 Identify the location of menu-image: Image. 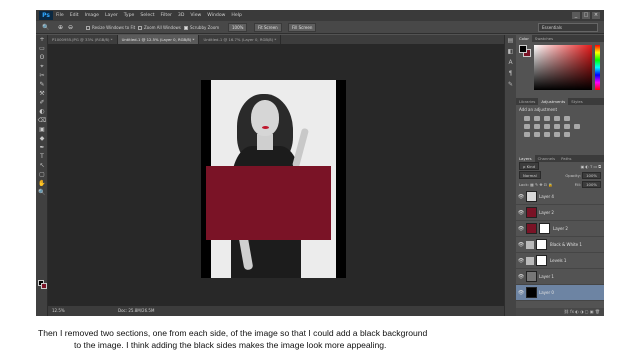
(92, 15).